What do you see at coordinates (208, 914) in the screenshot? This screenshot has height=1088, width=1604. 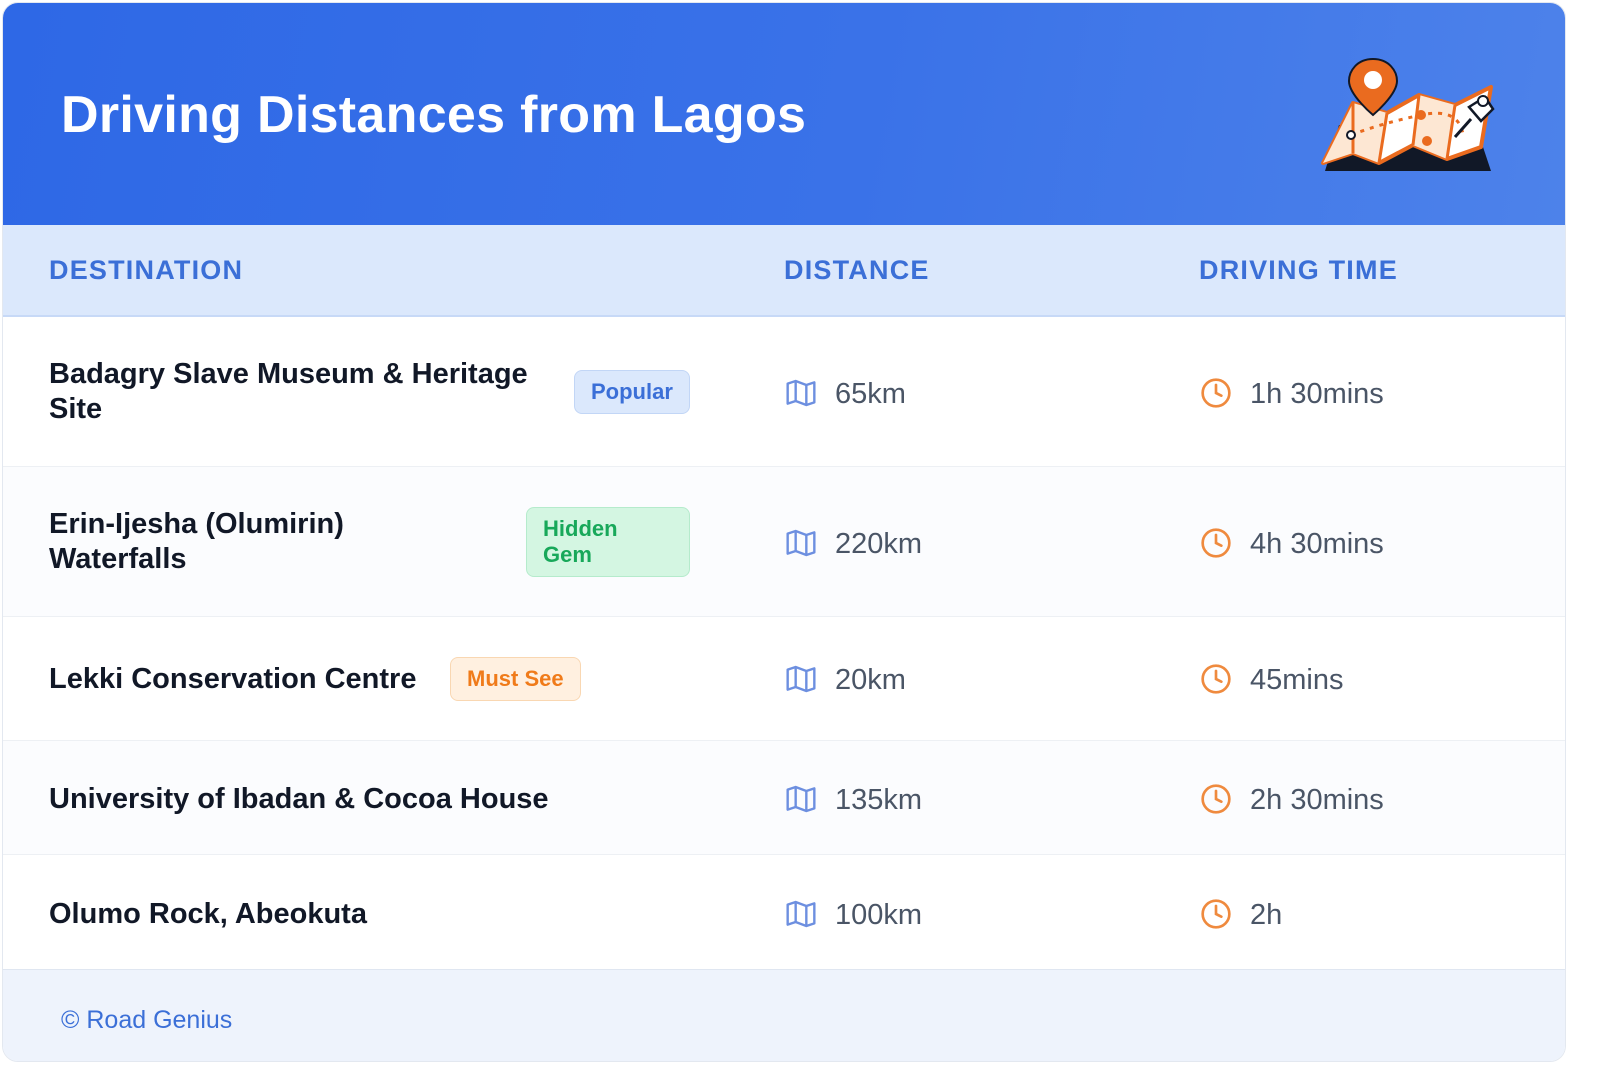 I see `destination-name: Olumo Rock, Abeokuta` at bounding box center [208, 914].